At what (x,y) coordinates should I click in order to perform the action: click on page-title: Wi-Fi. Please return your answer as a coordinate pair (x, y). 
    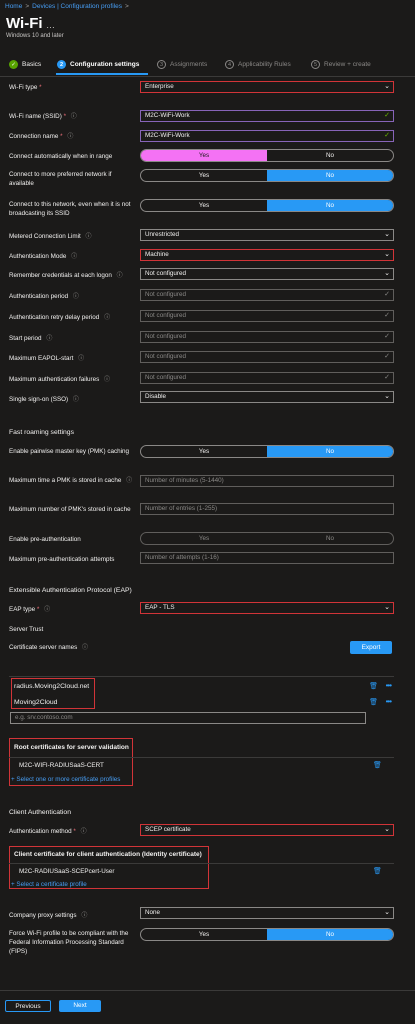
    Looking at the image, I should click on (24, 23).